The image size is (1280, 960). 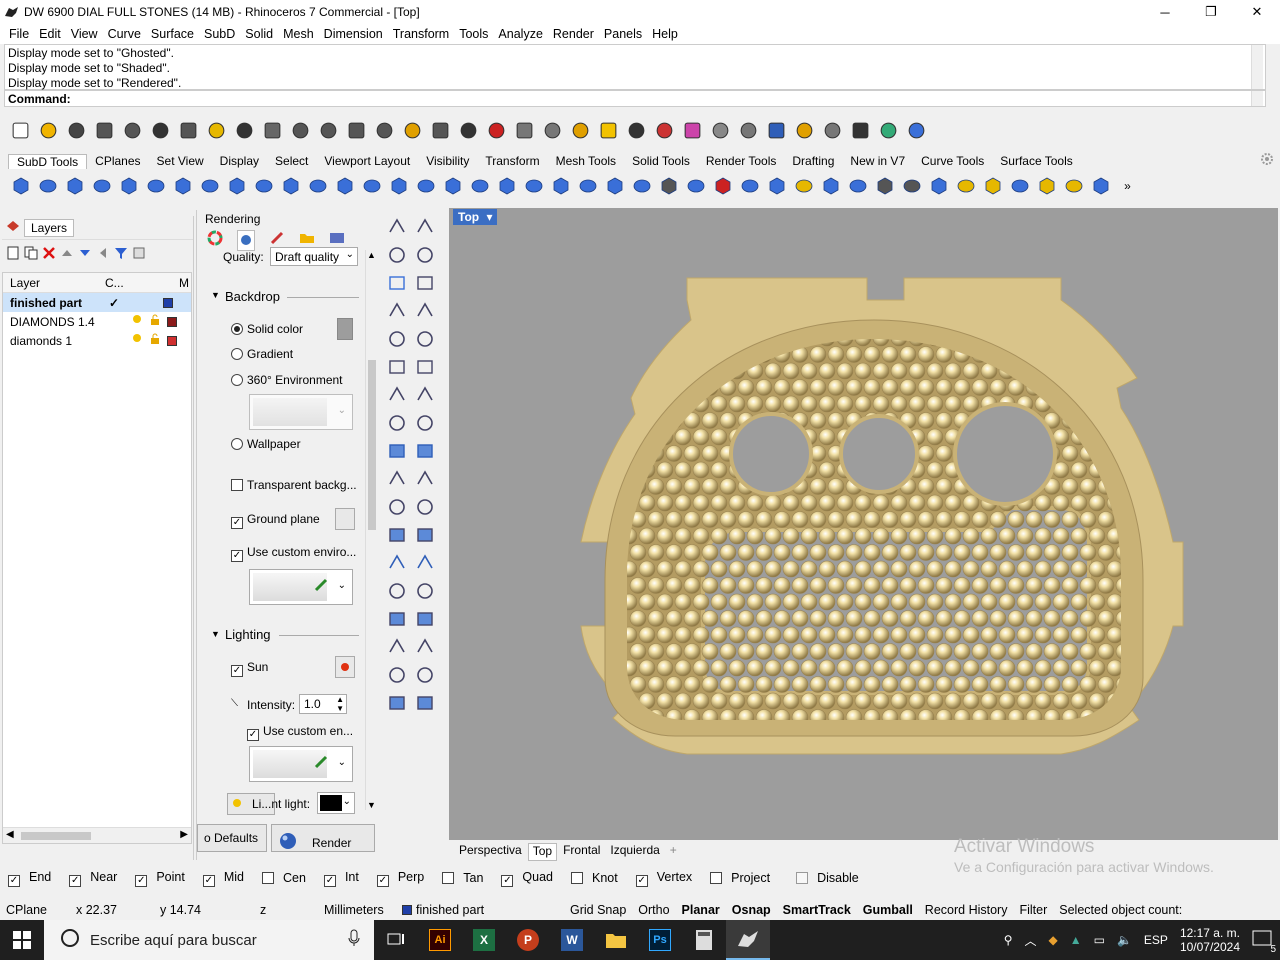 I want to click on subd-tool-35-icon, so click(x=938, y=186).